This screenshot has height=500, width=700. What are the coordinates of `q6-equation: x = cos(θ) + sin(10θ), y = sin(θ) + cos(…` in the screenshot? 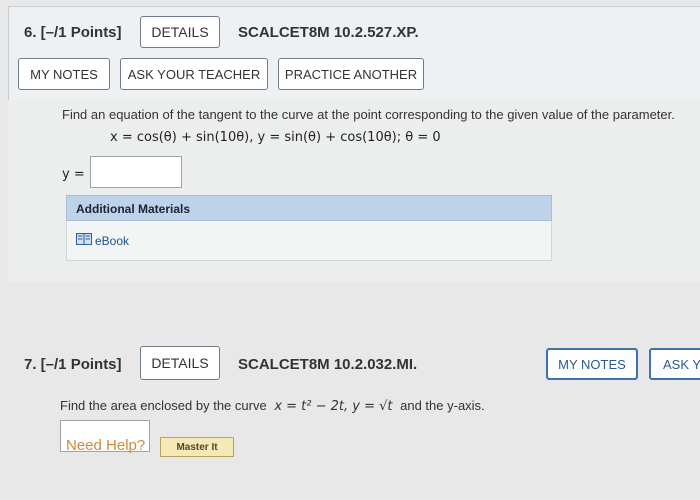 It's located at (275, 137).